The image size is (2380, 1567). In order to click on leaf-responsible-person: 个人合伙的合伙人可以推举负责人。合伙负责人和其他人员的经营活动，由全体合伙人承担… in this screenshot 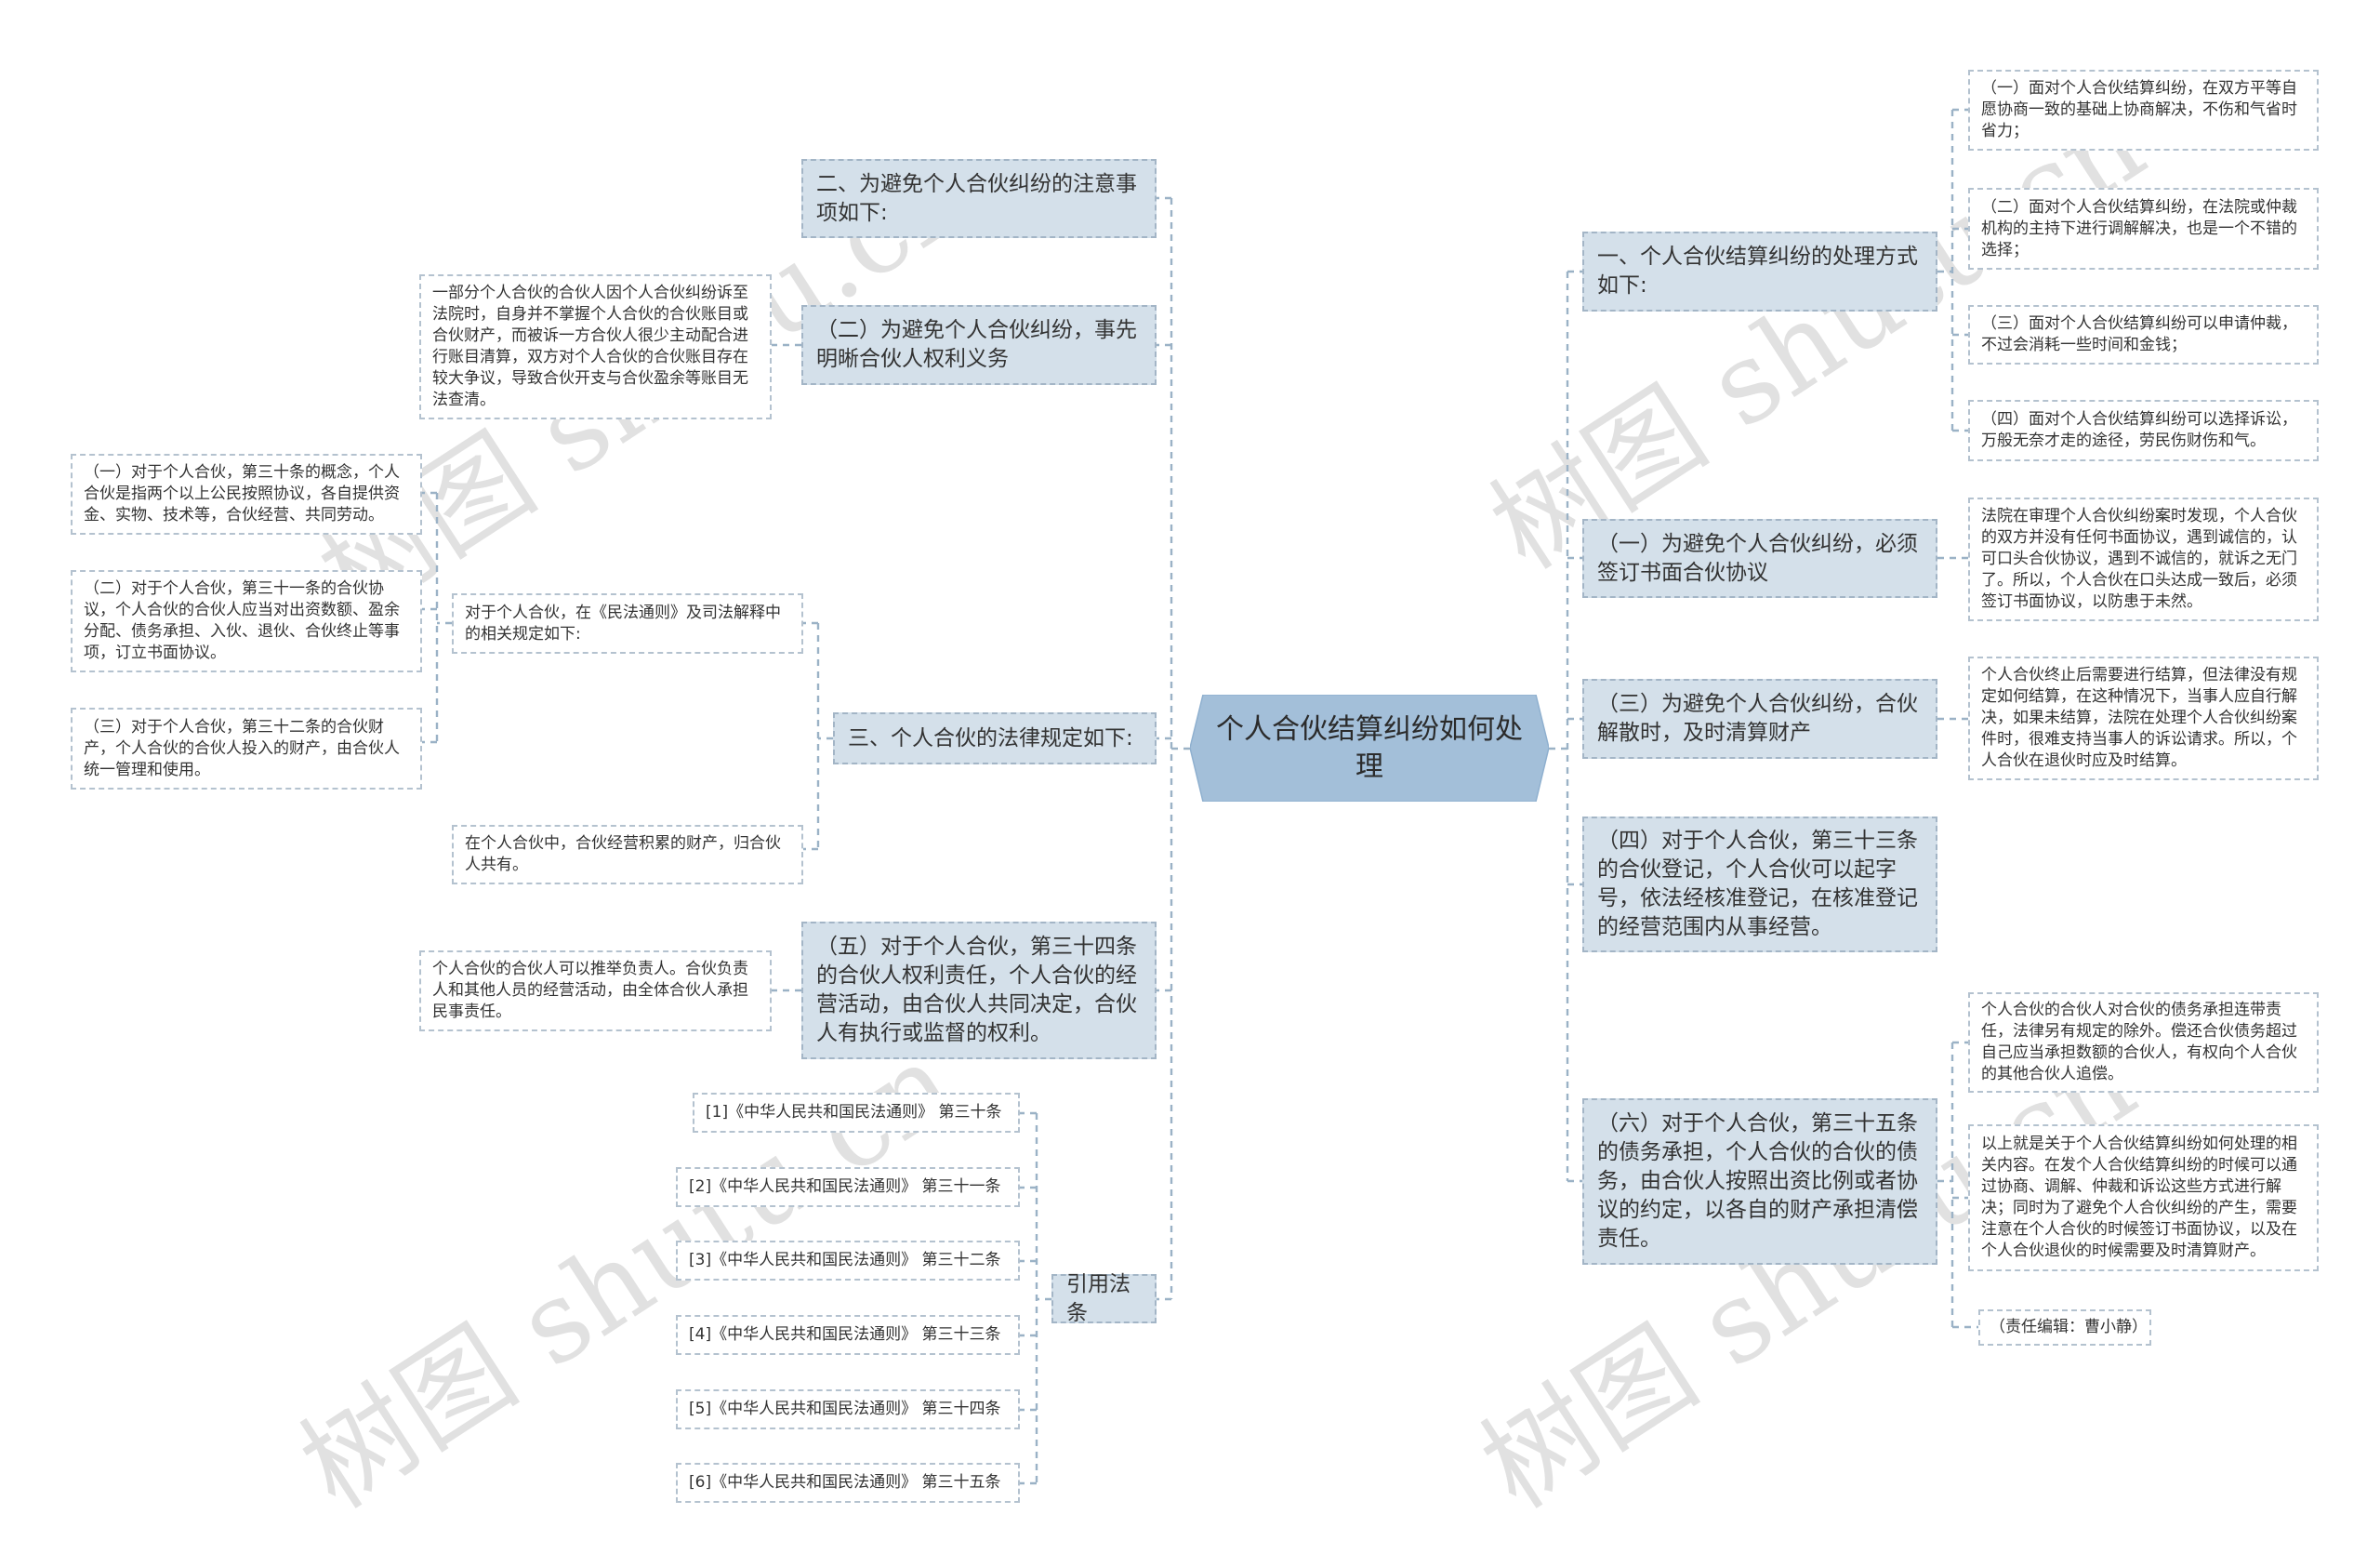, I will do `click(595, 991)`.